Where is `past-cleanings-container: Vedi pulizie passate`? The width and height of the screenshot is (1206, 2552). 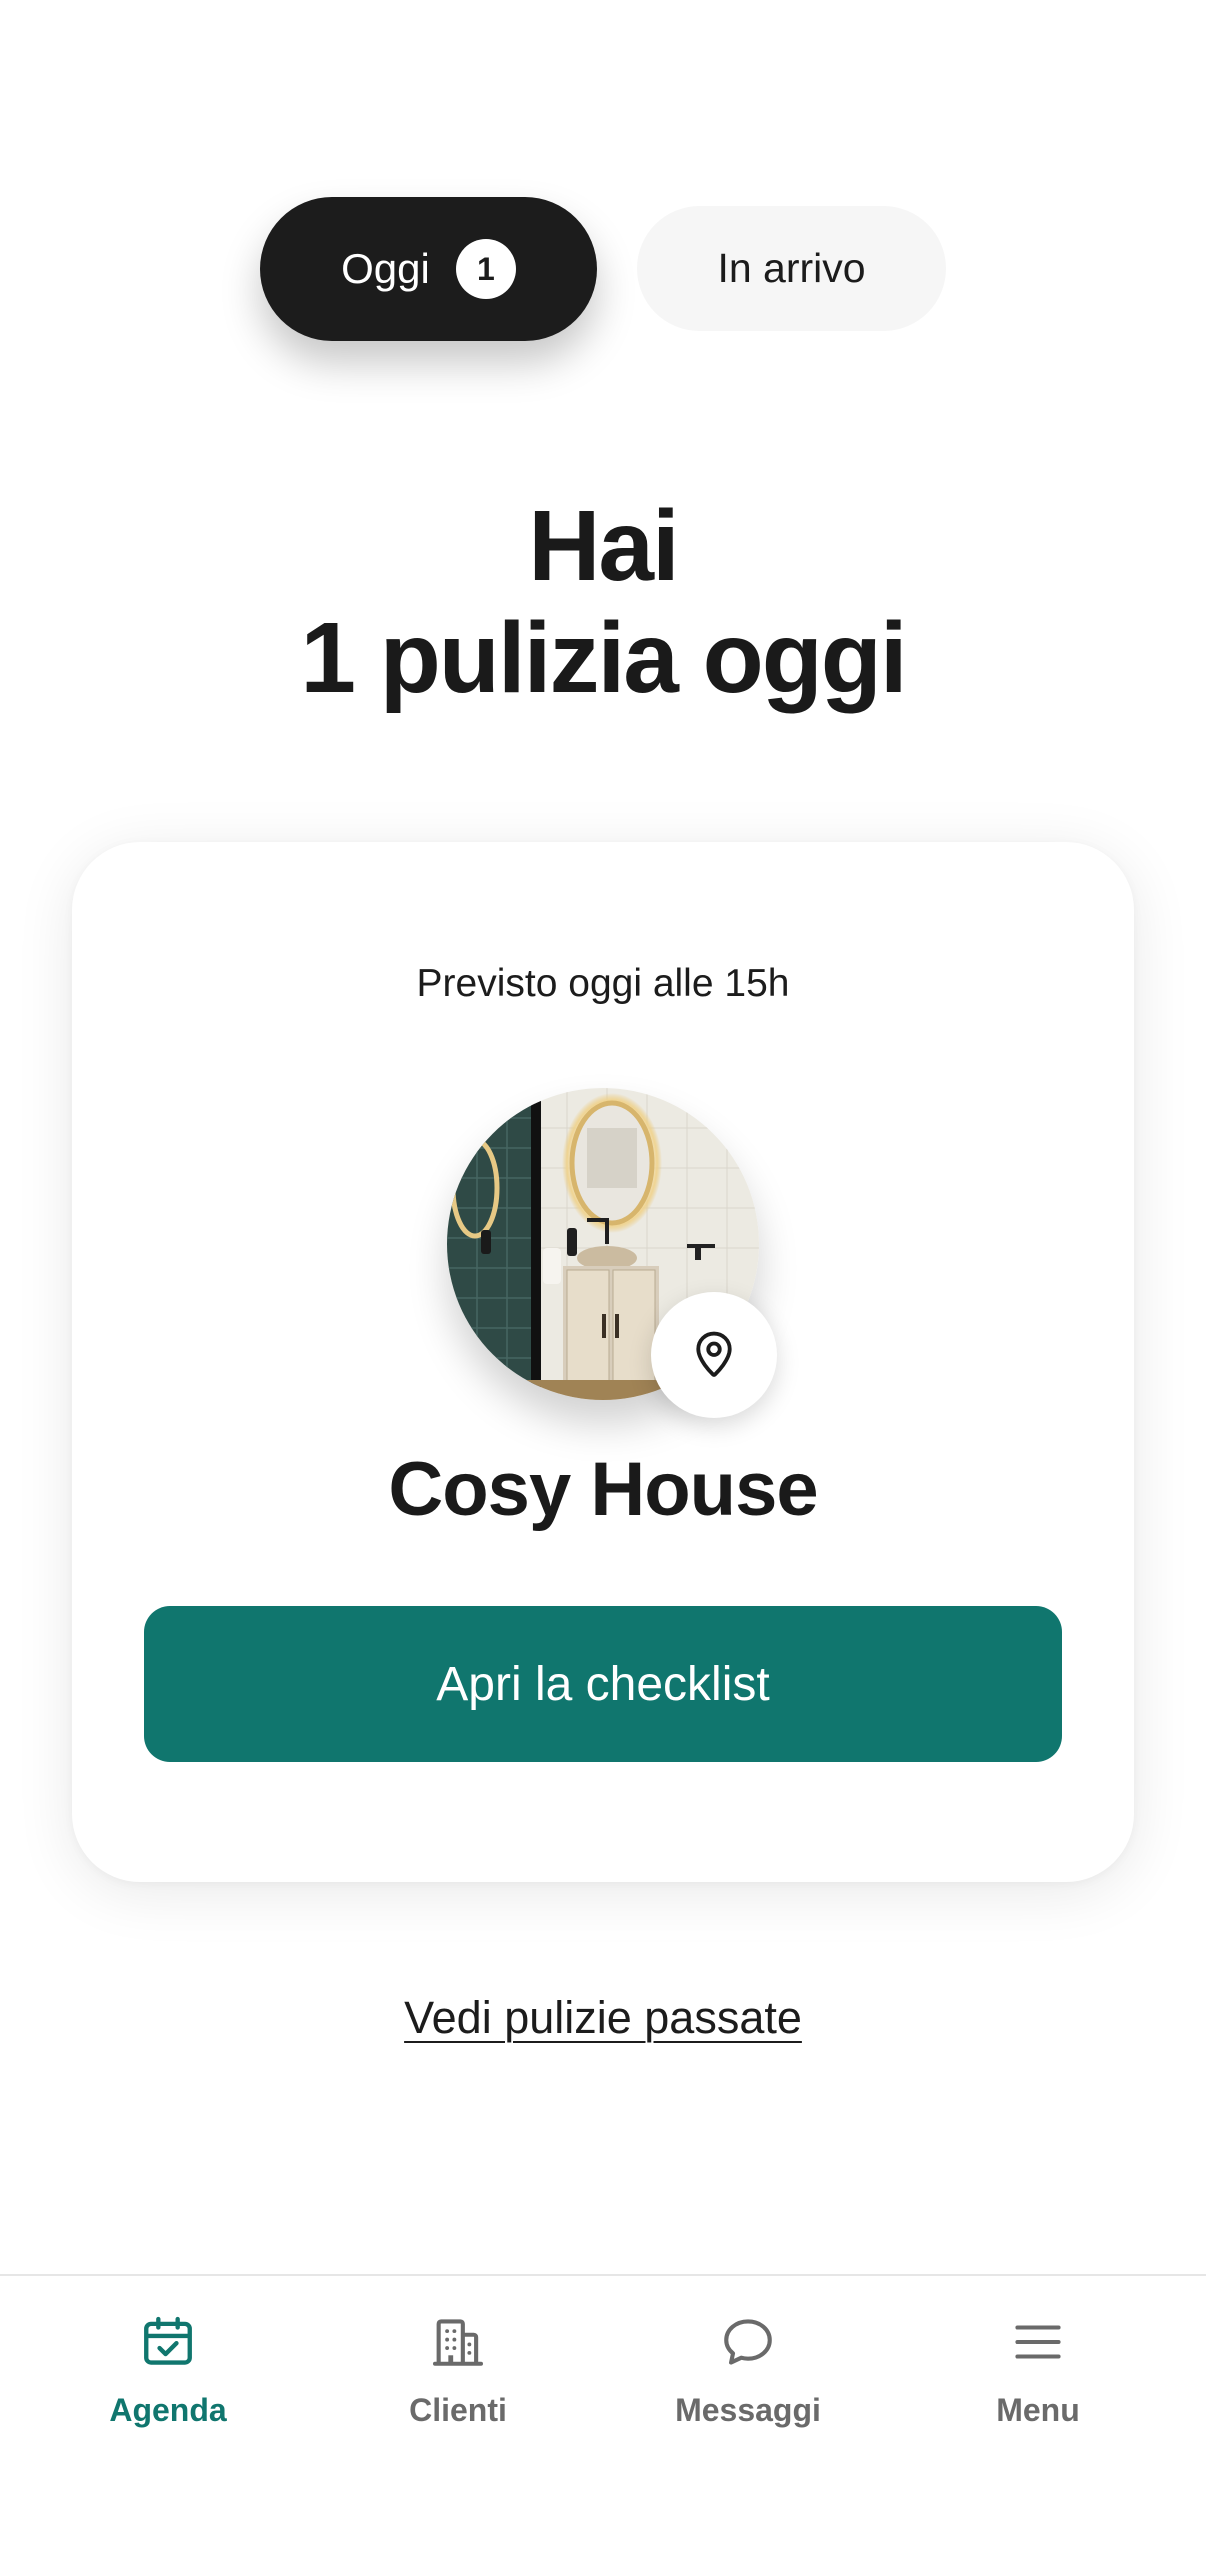 past-cleanings-container: Vedi pulizie passate is located at coordinates (603, 2018).